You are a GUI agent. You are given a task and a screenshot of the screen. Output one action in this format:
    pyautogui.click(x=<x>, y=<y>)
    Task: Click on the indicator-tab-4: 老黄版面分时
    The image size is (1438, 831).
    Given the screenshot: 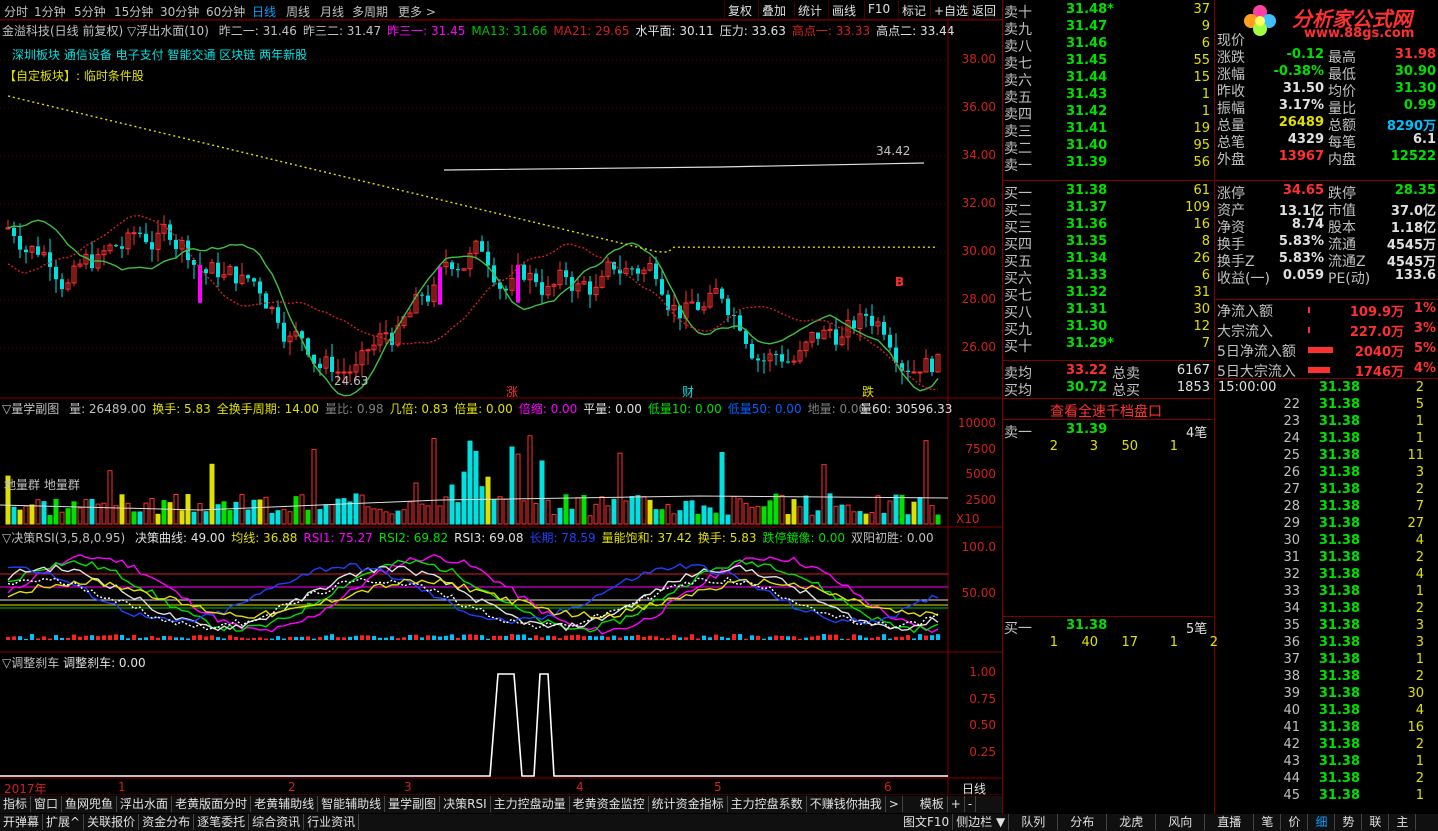 What is the action you would take?
    pyautogui.click(x=212, y=804)
    